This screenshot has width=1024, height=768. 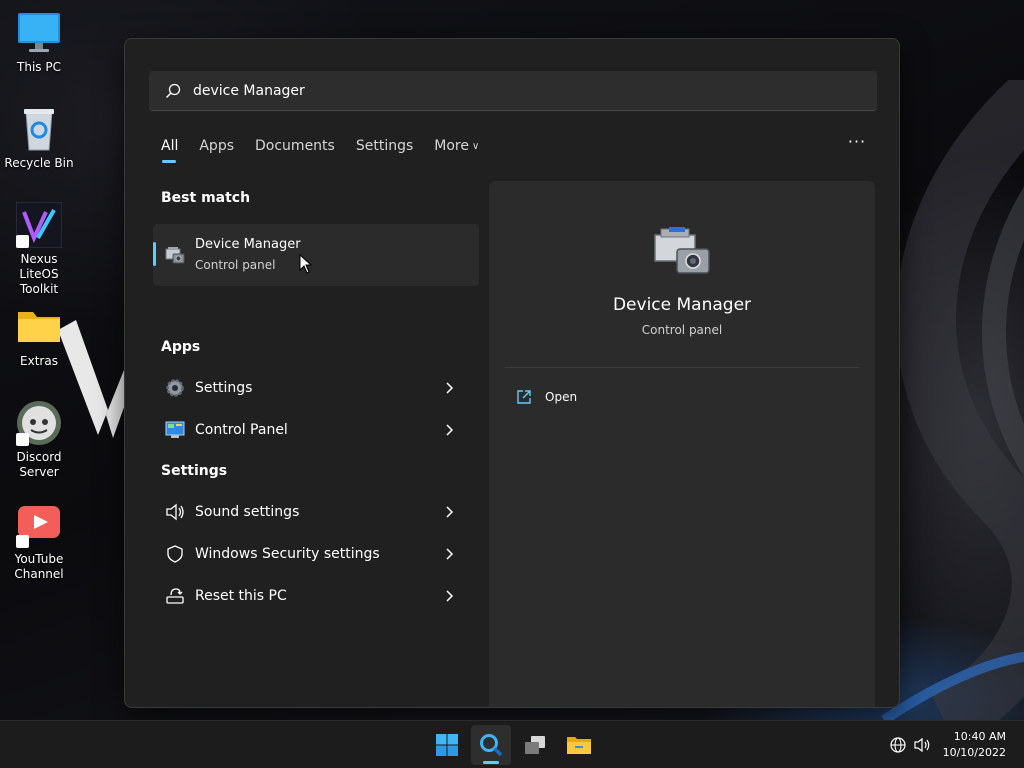 I want to click on desktop-icon-label: Extras, so click(x=39, y=361).